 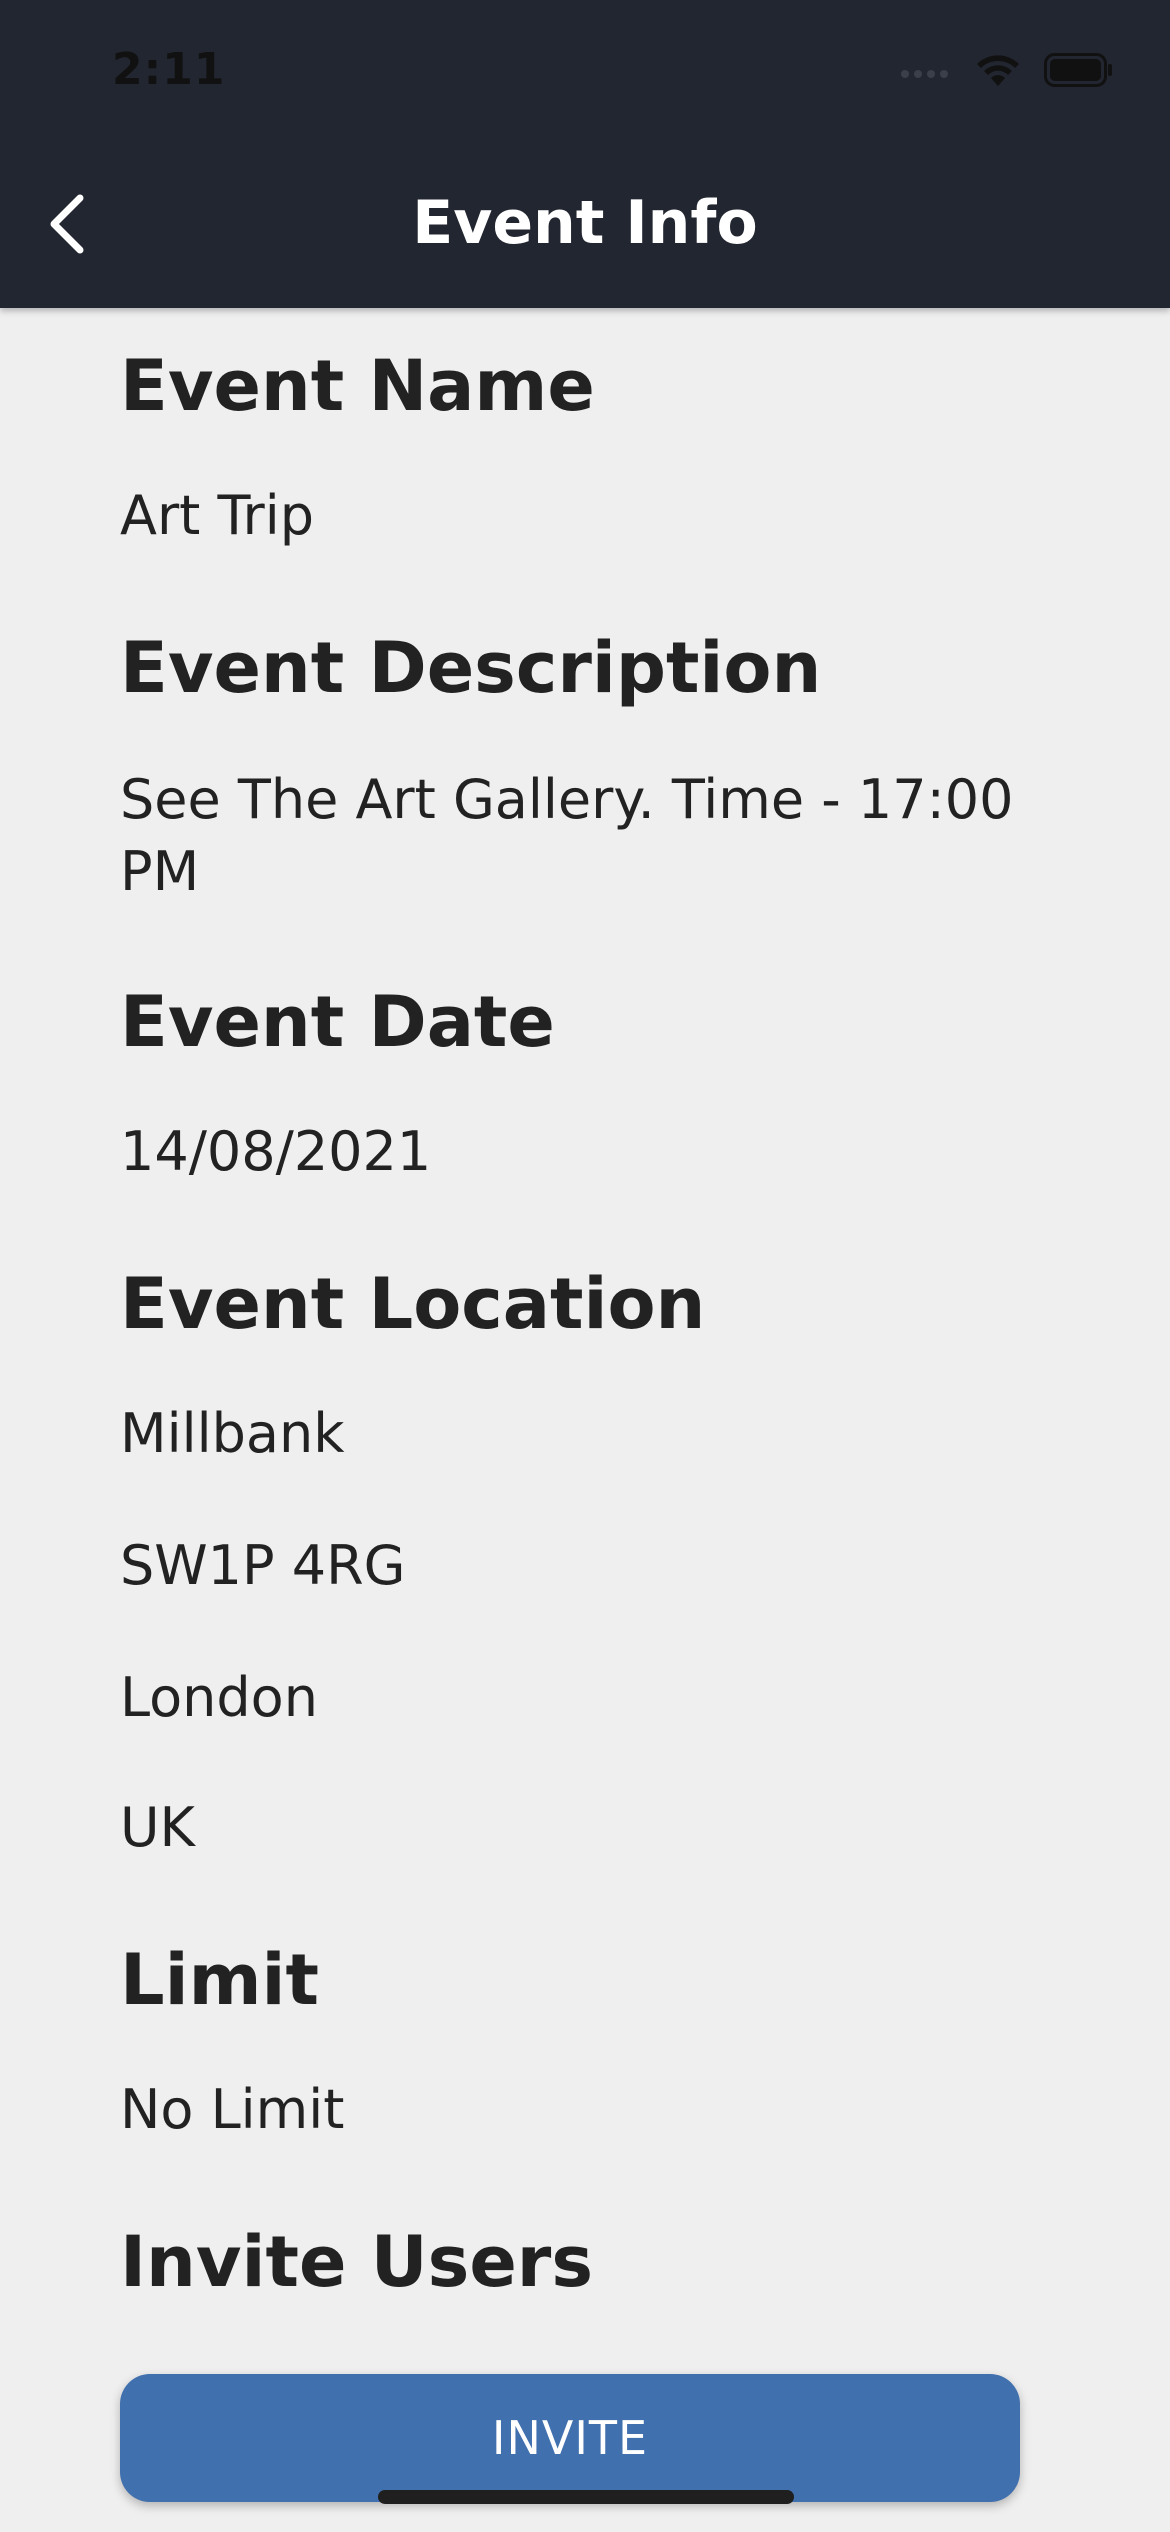 I want to click on location-line: London, so click(x=219, y=1697).